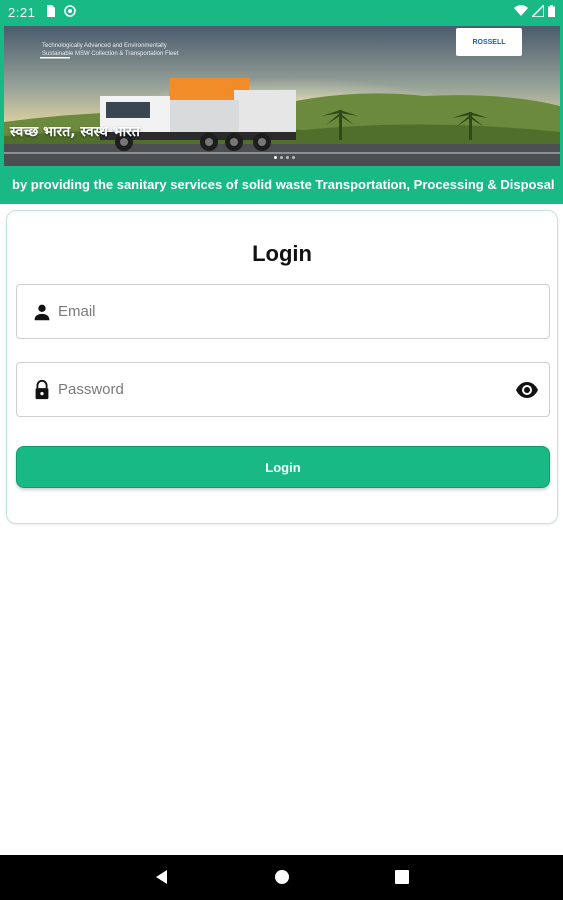  Describe the element at coordinates (402, 877) in the screenshot. I see `recents-icon` at that location.